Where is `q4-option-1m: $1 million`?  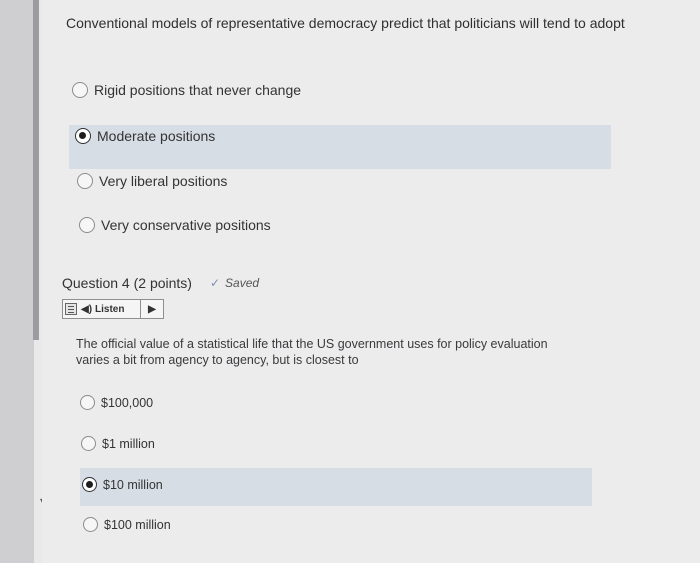 q4-option-1m: $1 million is located at coordinates (118, 443).